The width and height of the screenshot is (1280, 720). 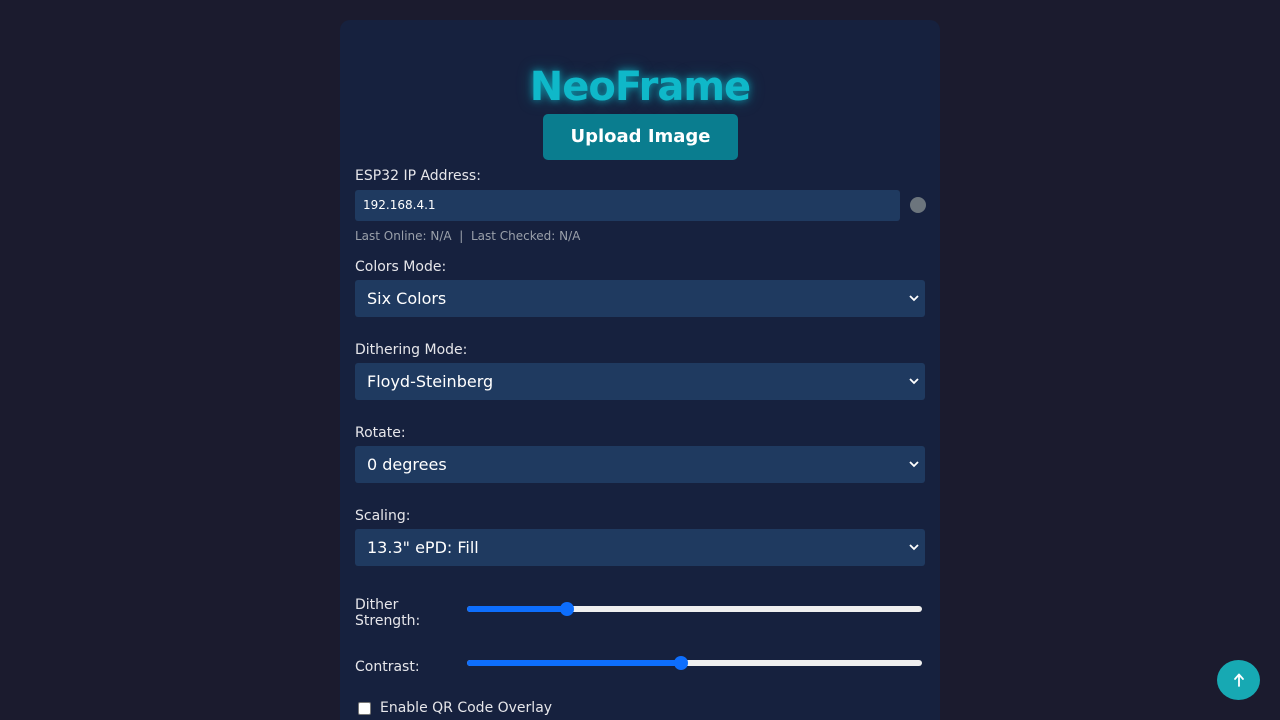 I want to click on contrast-thumb, so click(x=680, y=663).